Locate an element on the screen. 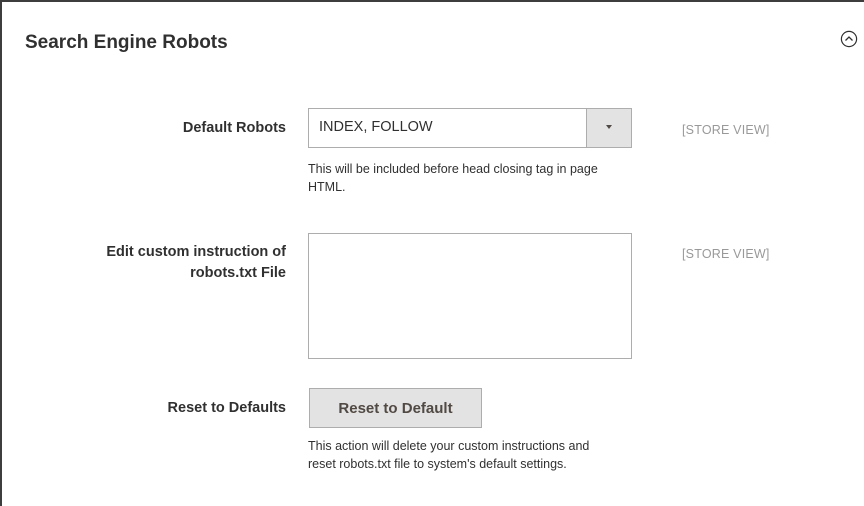  caret-down-icon is located at coordinates (609, 127).